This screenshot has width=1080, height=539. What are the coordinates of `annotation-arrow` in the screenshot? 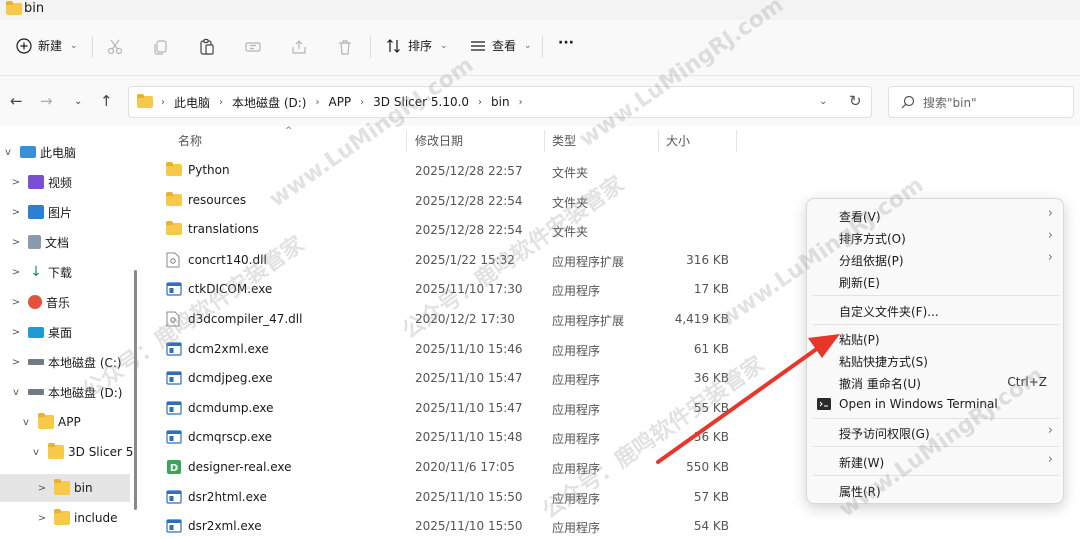 It's located at (748, 399).